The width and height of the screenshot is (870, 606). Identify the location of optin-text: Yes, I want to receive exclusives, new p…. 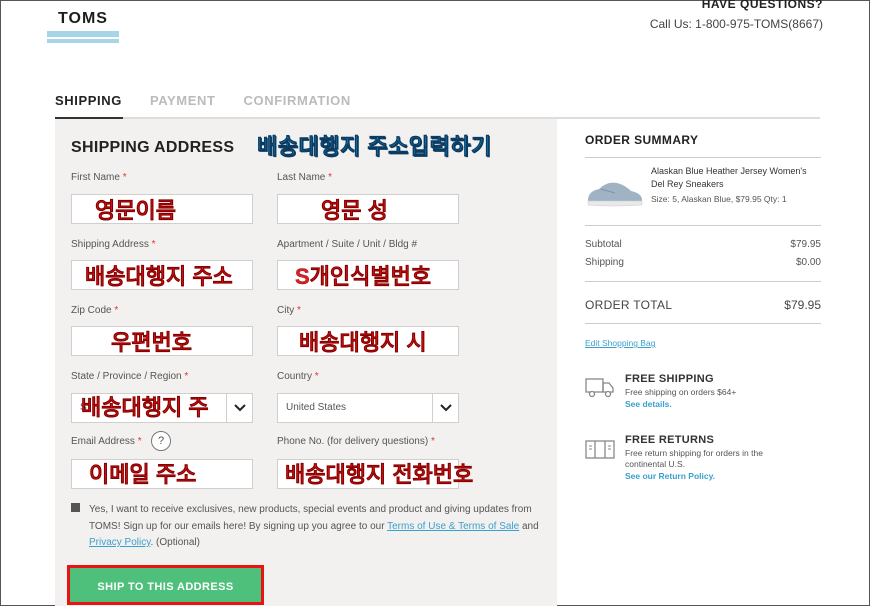
(314, 526).